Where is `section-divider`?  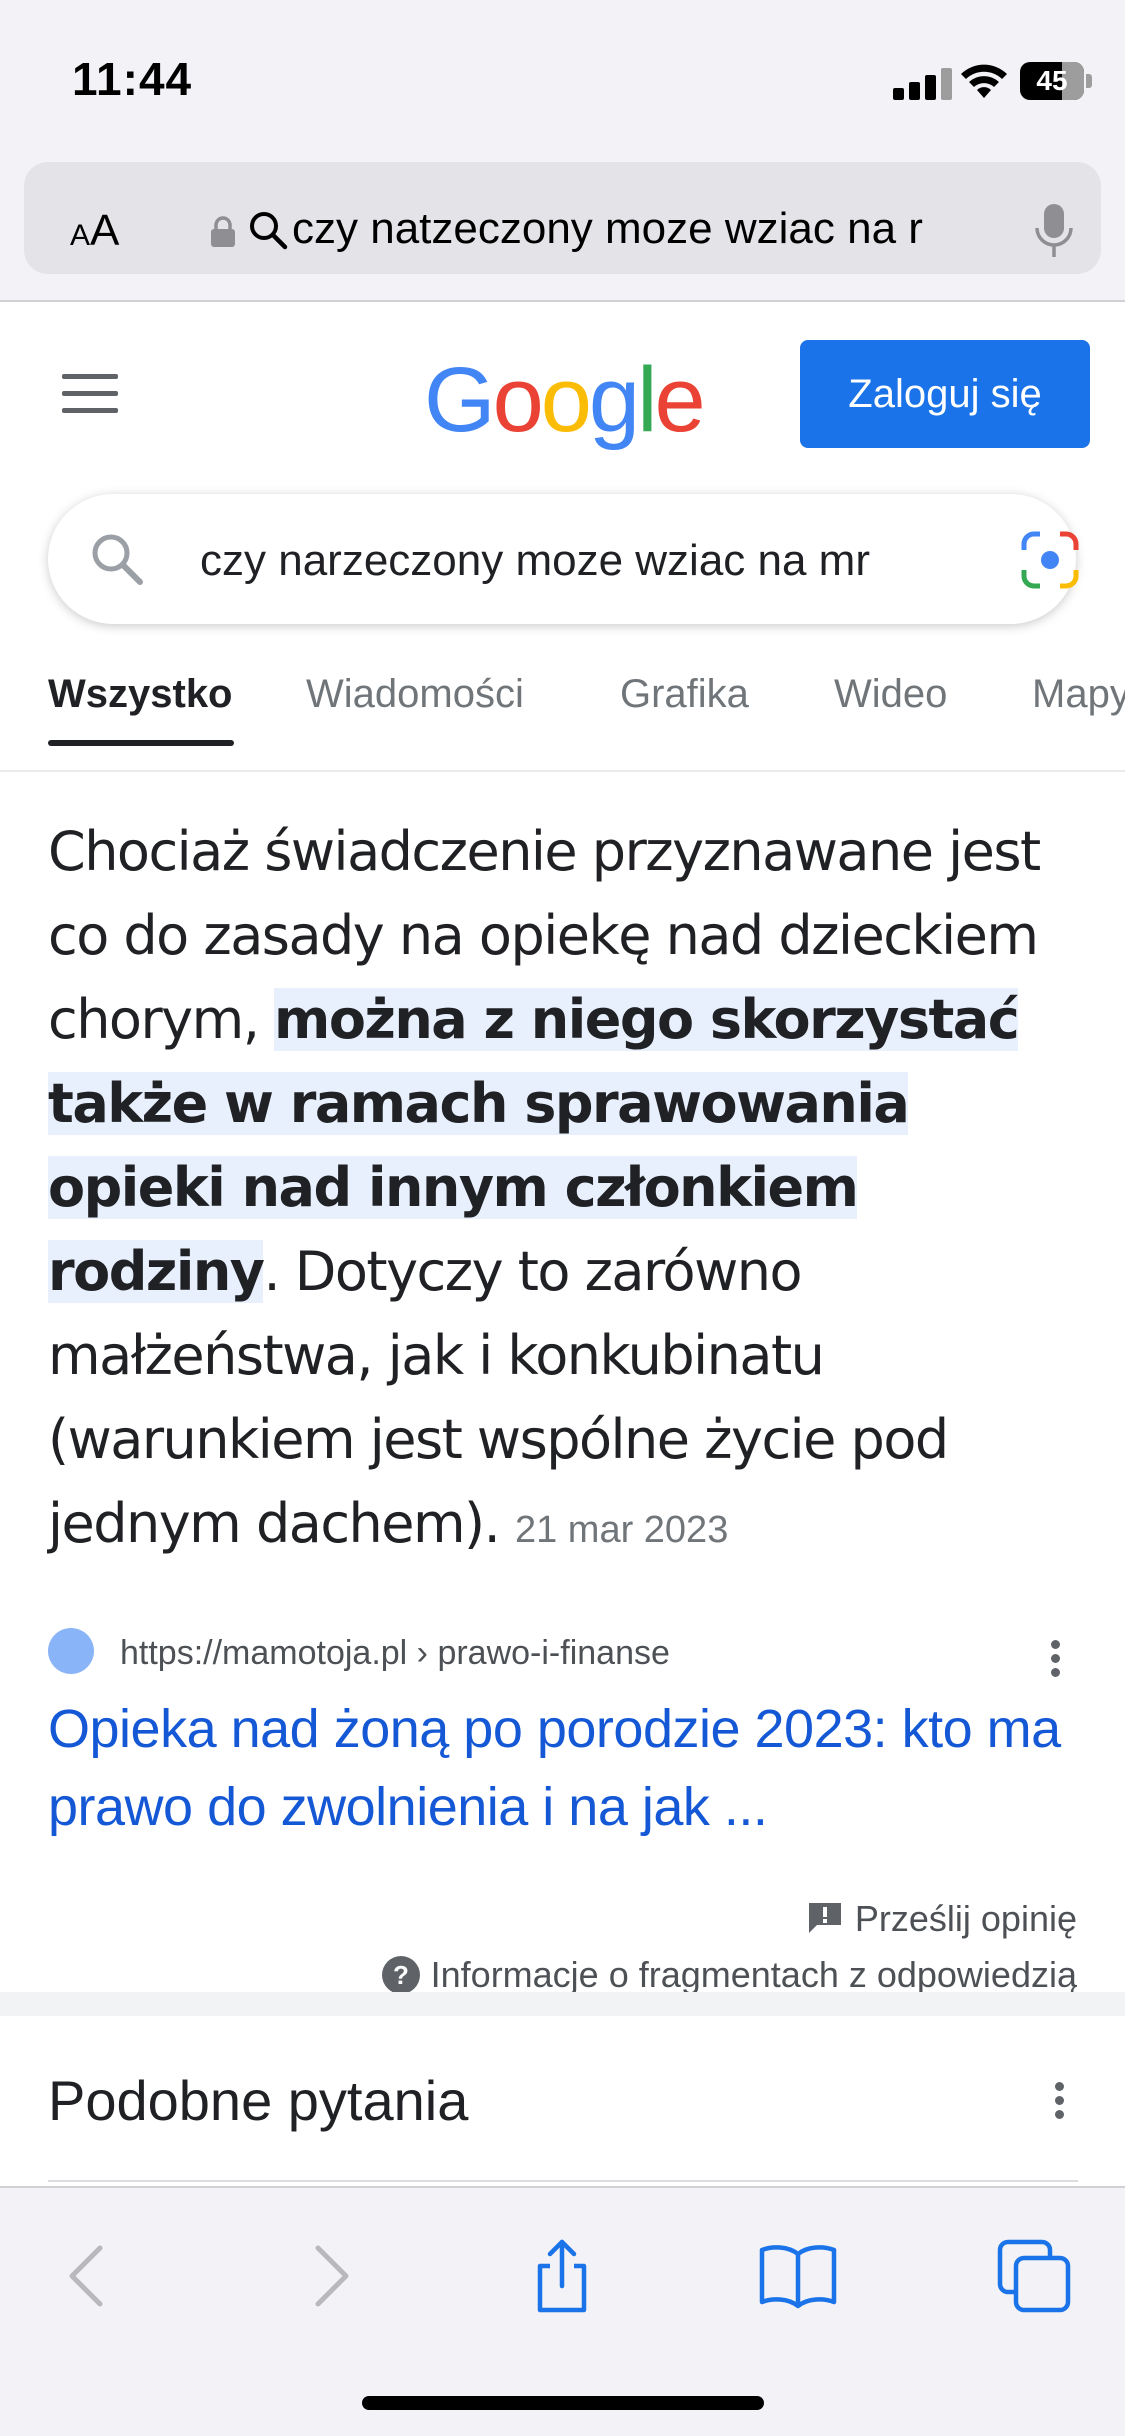 section-divider is located at coordinates (562, 2004).